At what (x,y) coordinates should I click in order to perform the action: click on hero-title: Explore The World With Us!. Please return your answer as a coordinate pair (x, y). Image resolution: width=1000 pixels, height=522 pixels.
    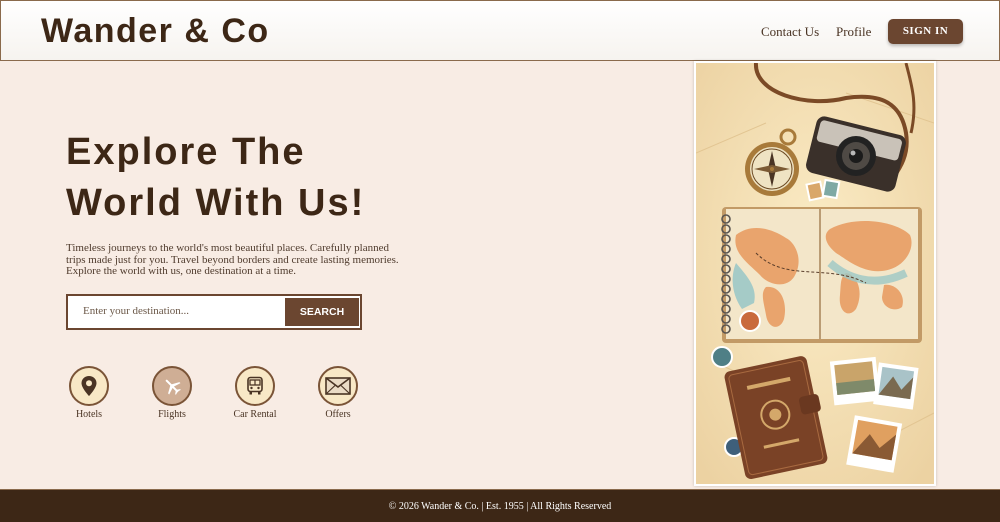
    Looking at the image, I should click on (246, 178).